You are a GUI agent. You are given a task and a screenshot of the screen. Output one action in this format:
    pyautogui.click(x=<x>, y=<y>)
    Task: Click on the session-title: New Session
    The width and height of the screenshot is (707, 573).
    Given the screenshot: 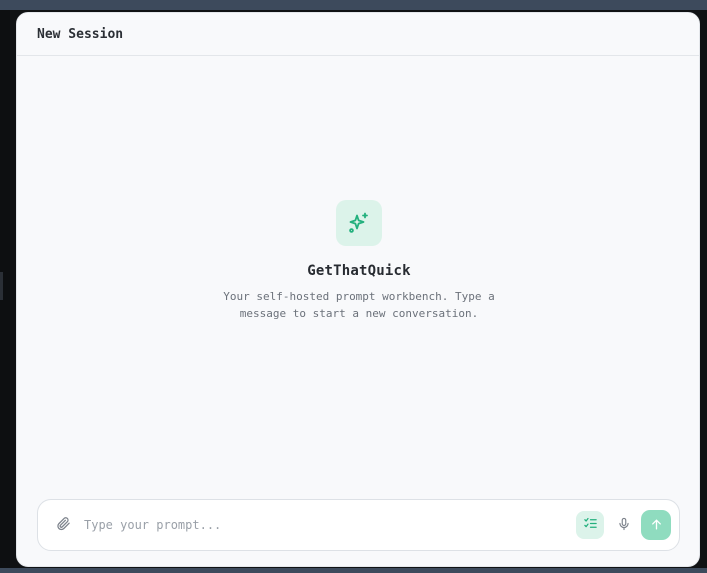 What is the action you would take?
    pyautogui.click(x=80, y=34)
    